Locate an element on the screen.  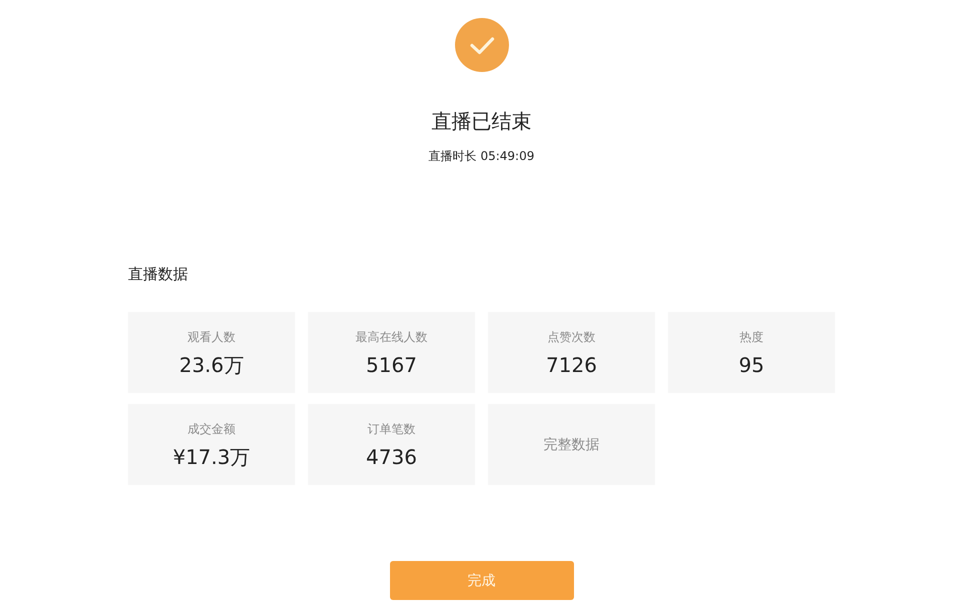
stat-label: 观看人数 is located at coordinates (212, 336).